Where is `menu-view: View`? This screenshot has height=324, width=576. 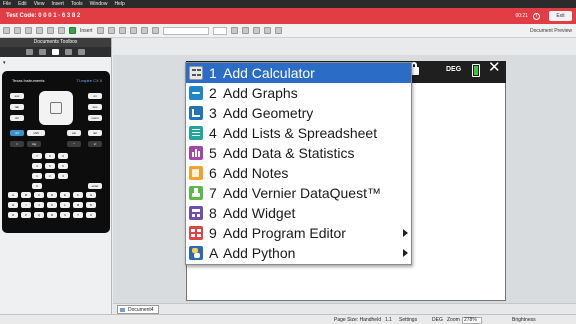
menu-view: View is located at coordinates (39, 4).